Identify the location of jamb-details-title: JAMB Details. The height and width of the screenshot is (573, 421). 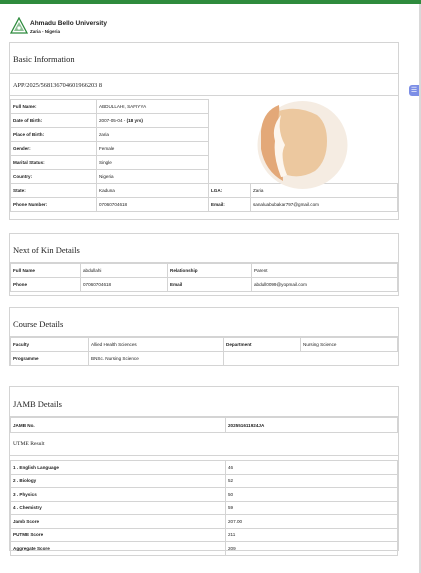
(204, 402).